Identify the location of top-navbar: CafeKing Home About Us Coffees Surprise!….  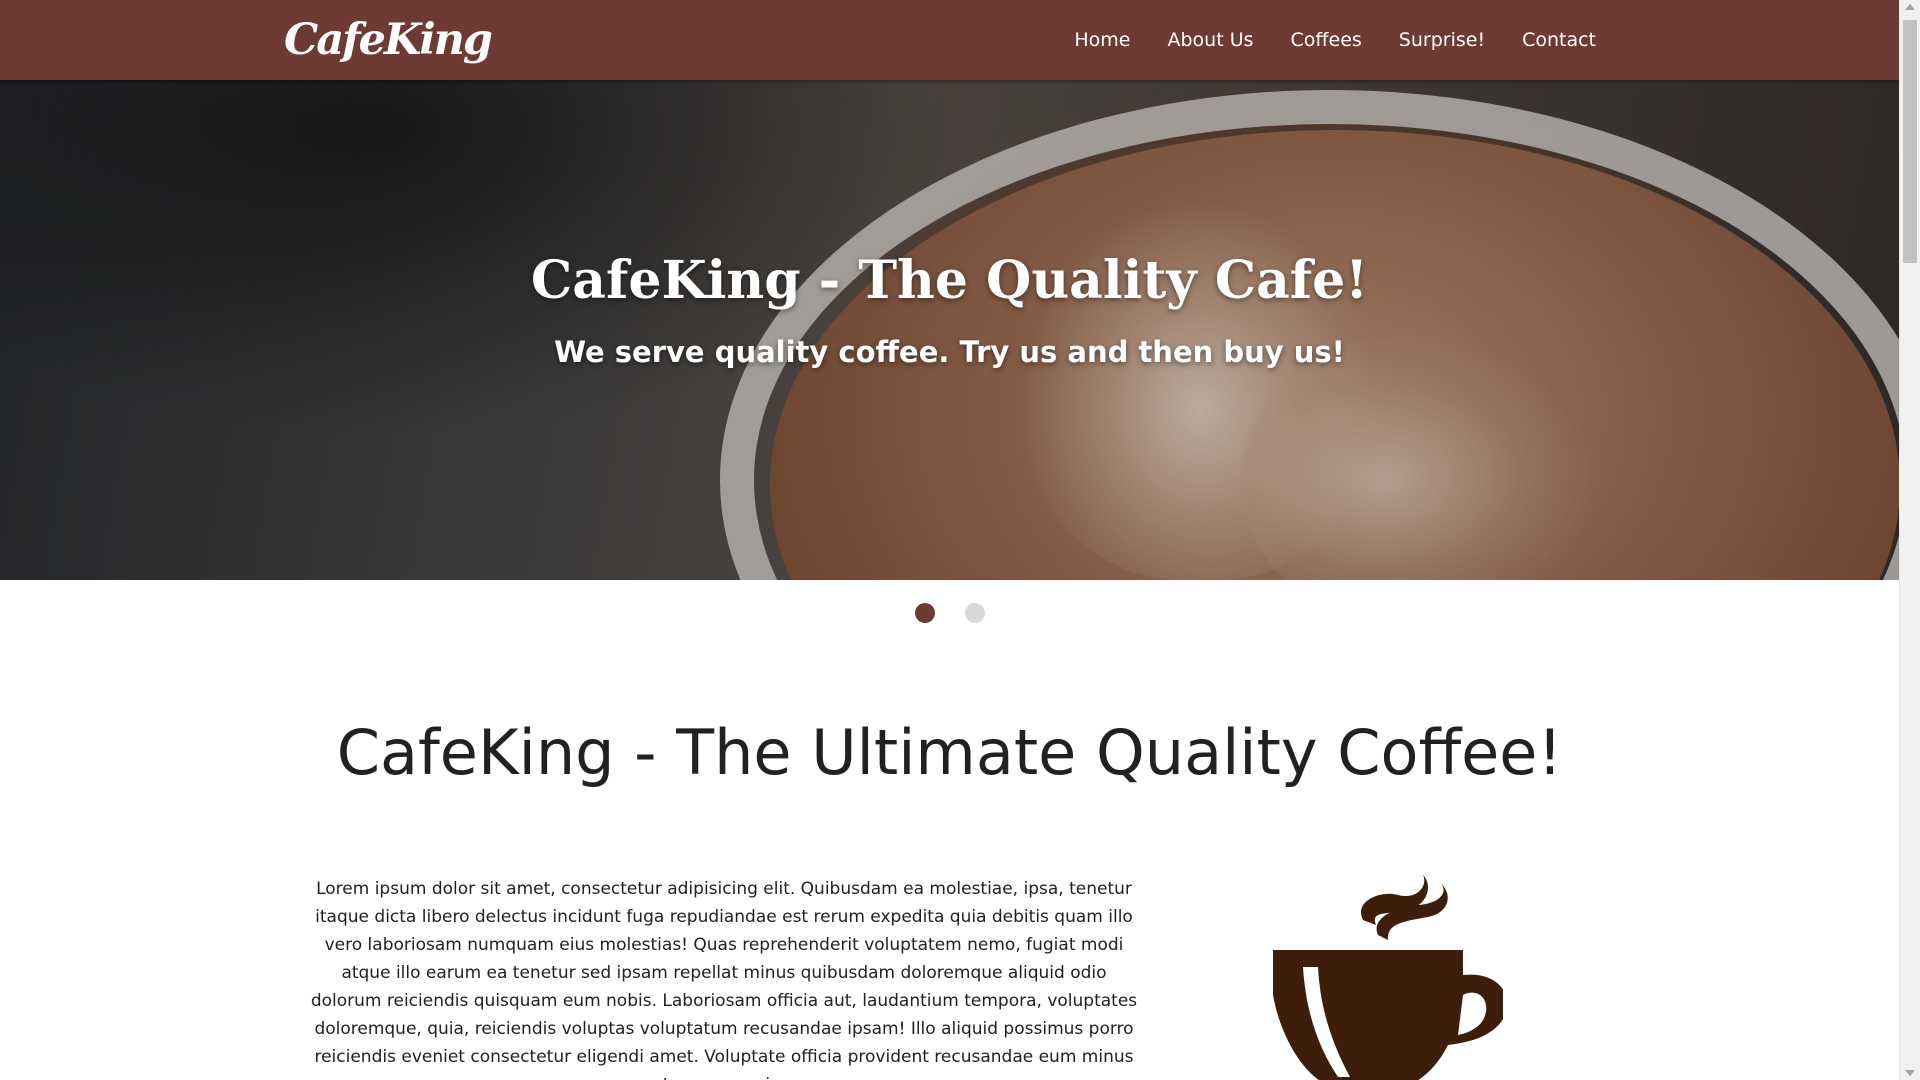
(949, 40).